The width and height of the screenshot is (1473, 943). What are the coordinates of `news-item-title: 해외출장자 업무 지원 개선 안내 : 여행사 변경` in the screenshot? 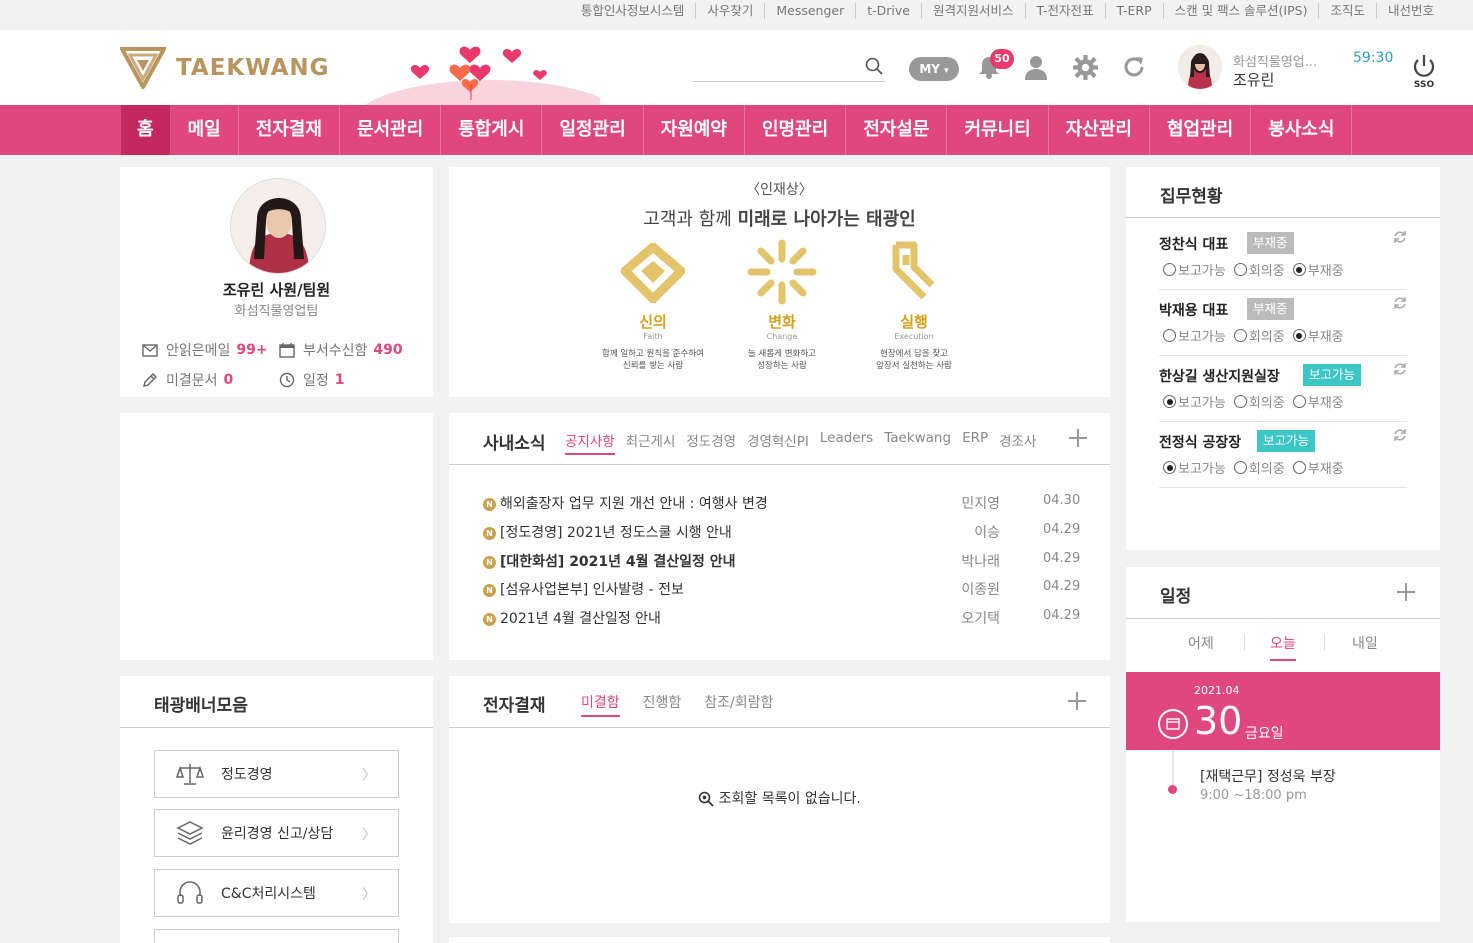 It's located at (634, 504).